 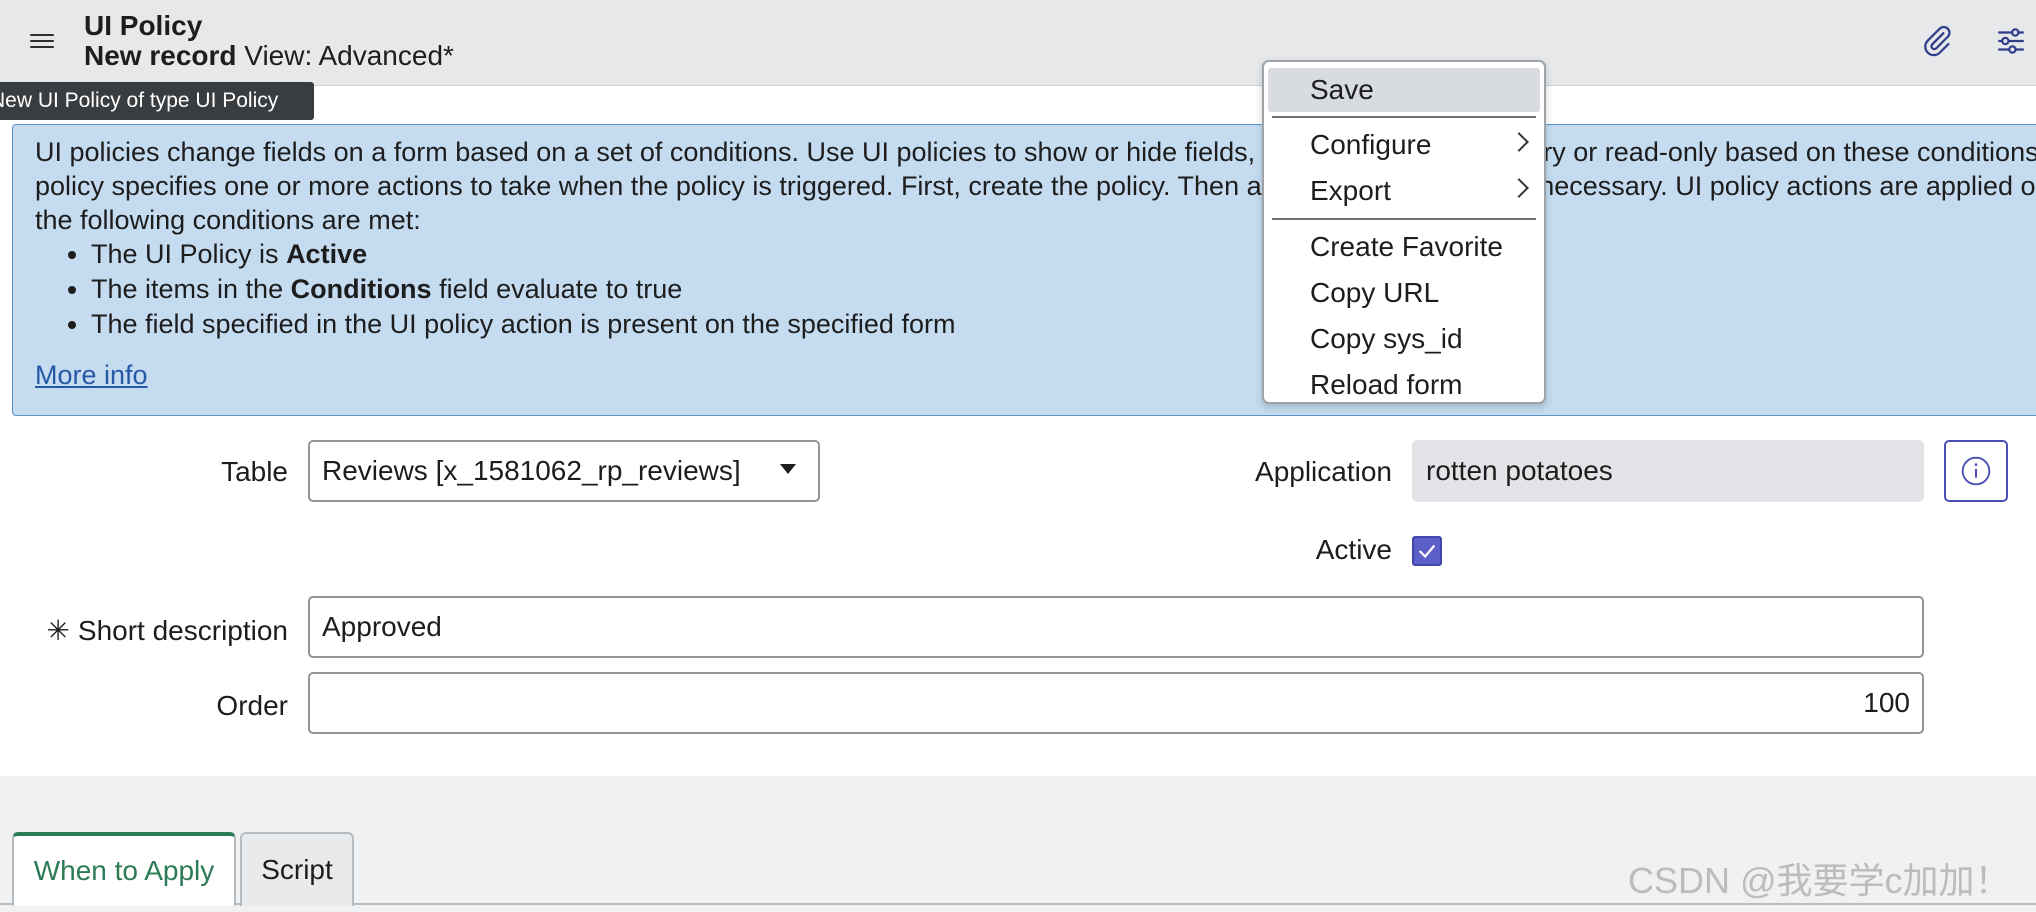 What do you see at coordinates (1404, 247) in the screenshot?
I see `menu-item-create-favorite: Create Favorite` at bounding box center [1404, 247].